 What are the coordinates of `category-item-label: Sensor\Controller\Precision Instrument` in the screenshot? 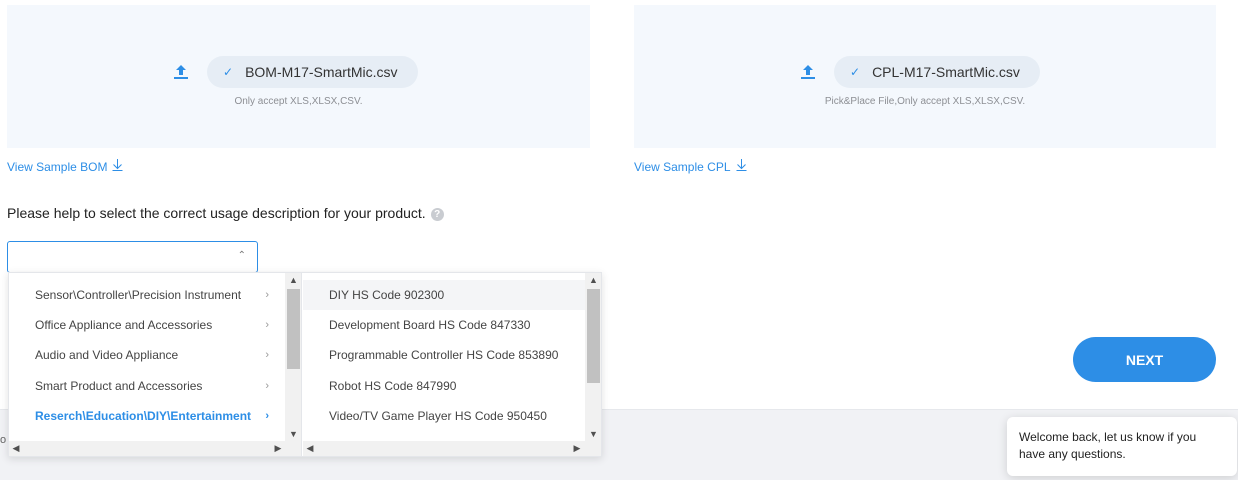 It's located at (138, 295).